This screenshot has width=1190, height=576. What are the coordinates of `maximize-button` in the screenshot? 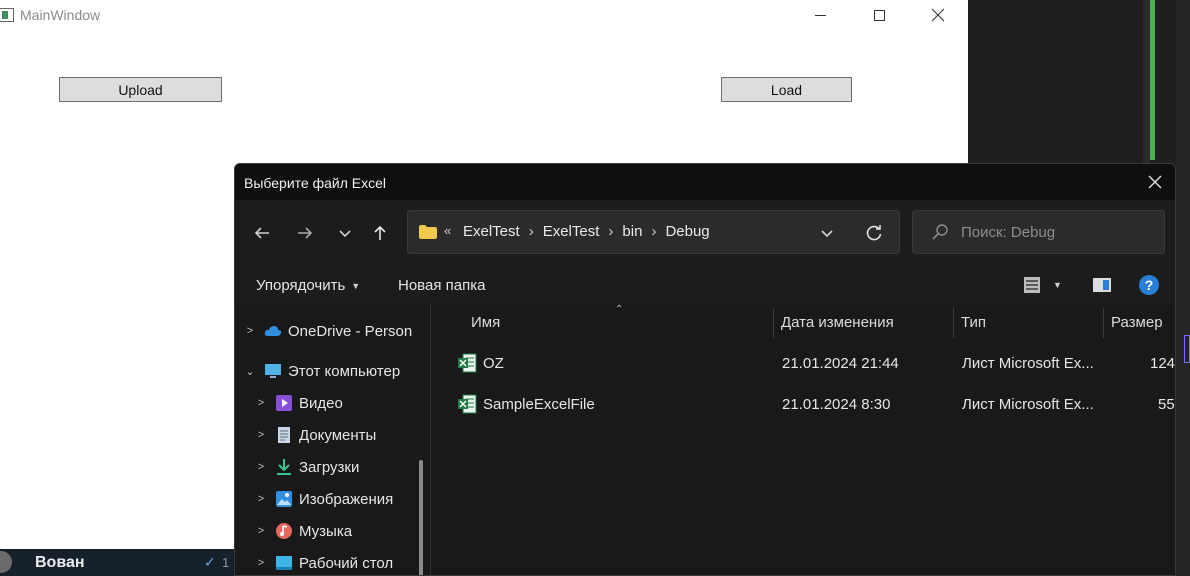 It's located at (879, 15).